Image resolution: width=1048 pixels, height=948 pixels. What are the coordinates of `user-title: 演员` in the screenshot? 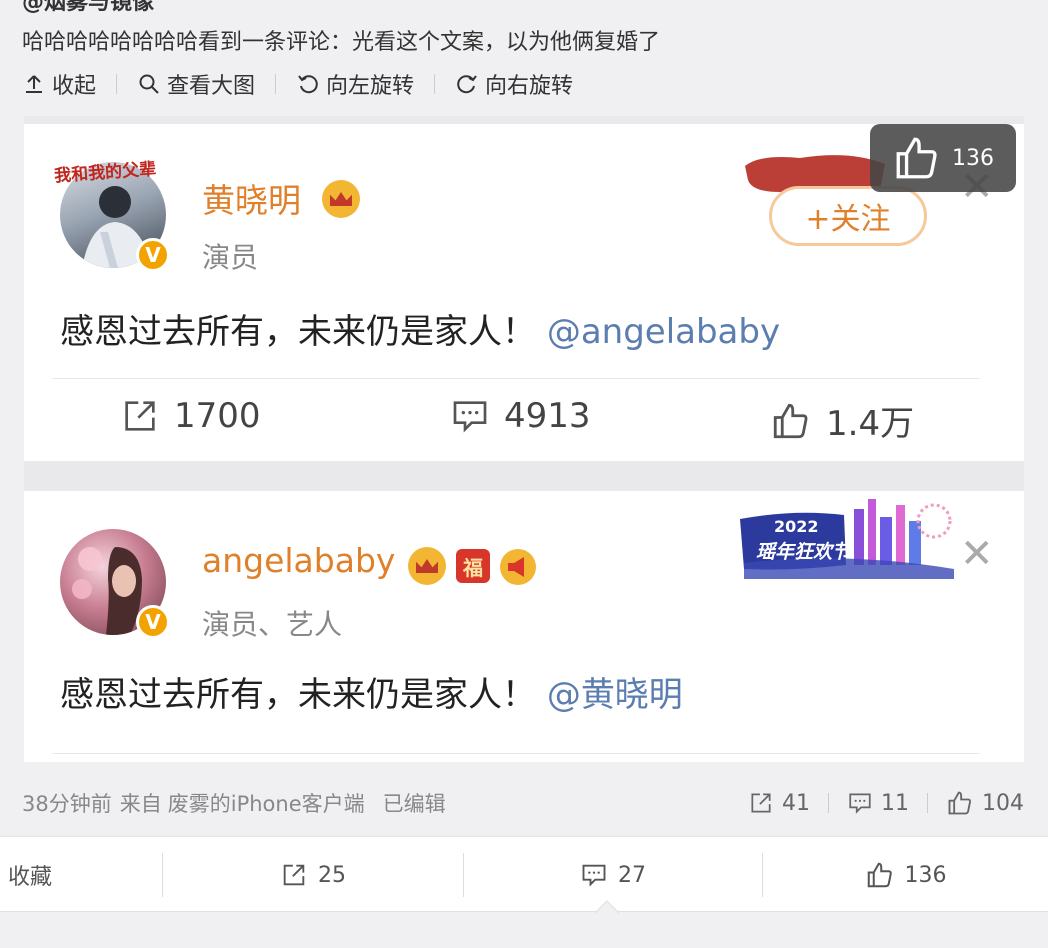 It's located at (230, 257).